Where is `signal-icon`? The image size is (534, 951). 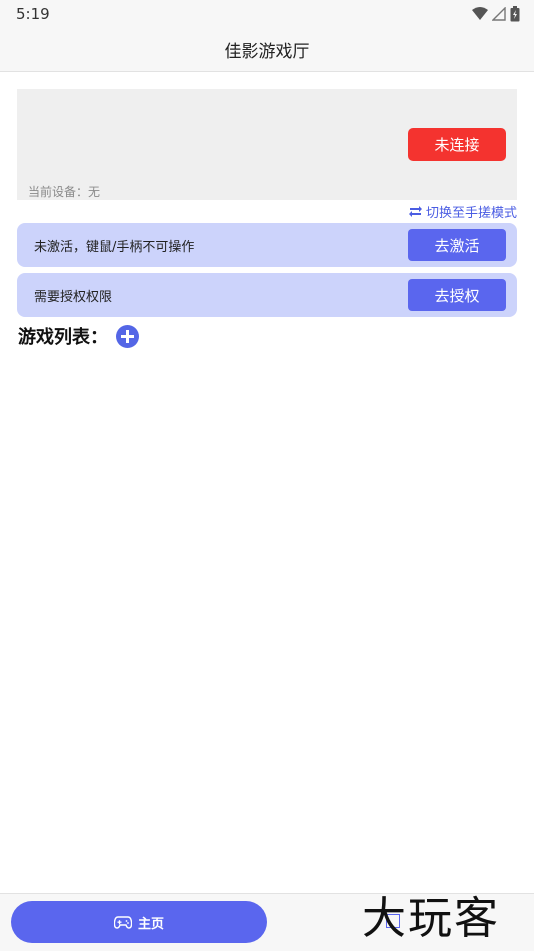 signal-icon is located at coordinates (499, 14).